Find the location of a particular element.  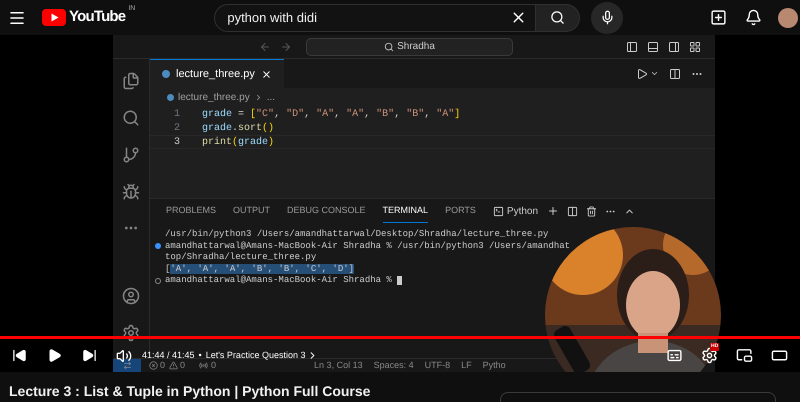

terminal-icon is located at coordinates (498, 211).